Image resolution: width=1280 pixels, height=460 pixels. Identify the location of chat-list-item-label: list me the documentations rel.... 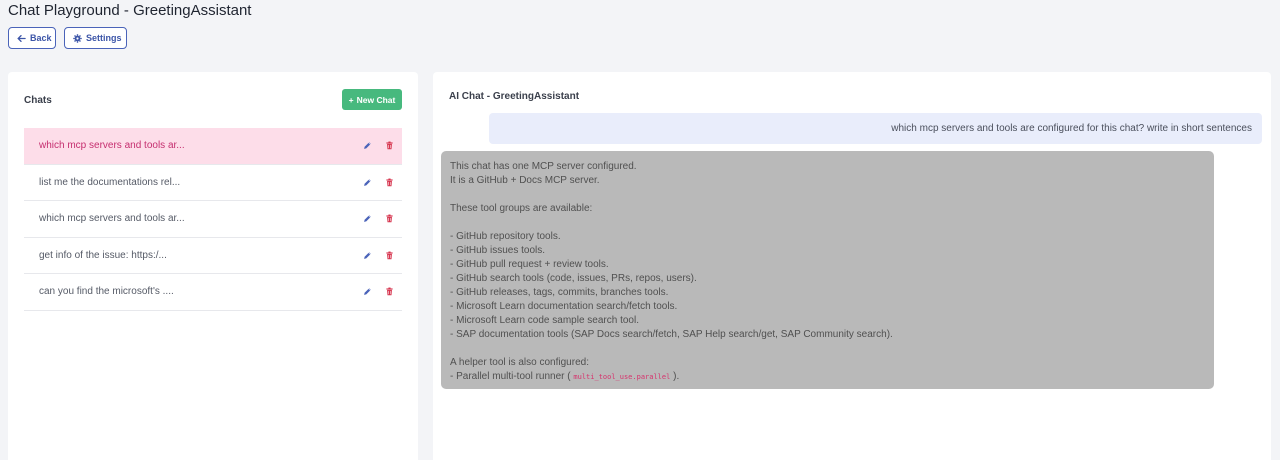
(110, 182).